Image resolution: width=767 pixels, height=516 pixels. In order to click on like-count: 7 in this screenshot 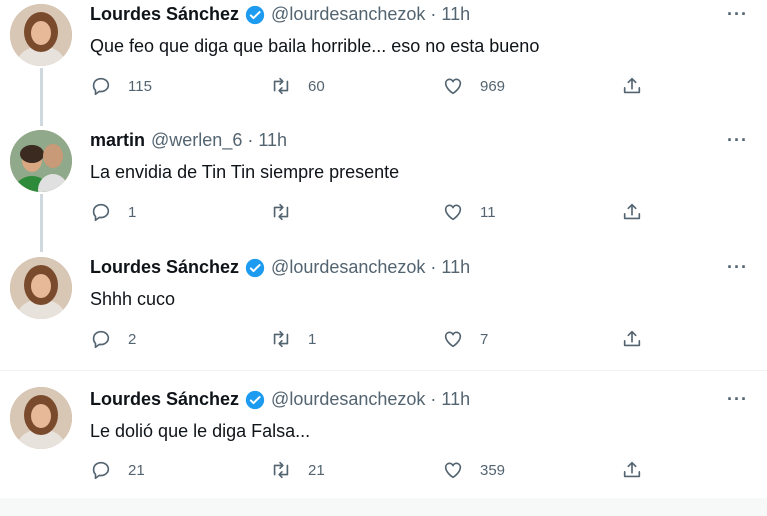, I will do `click(484, 339)`.